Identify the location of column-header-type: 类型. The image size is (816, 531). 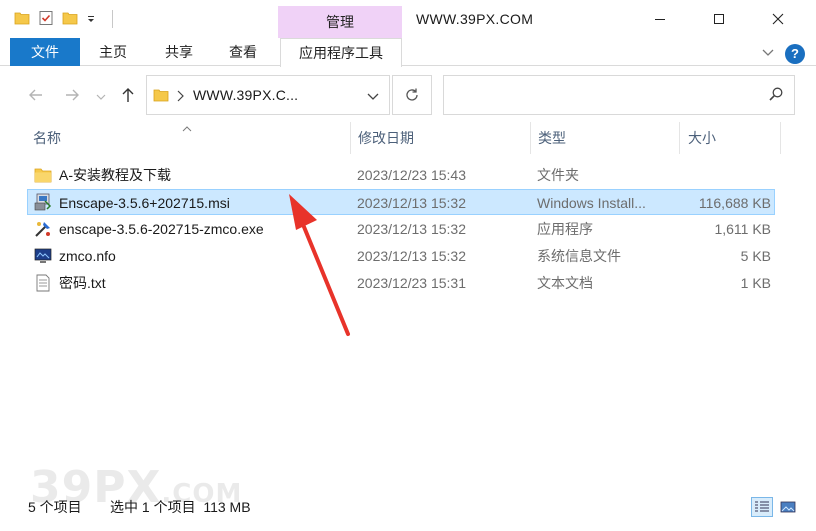
(552, 138).